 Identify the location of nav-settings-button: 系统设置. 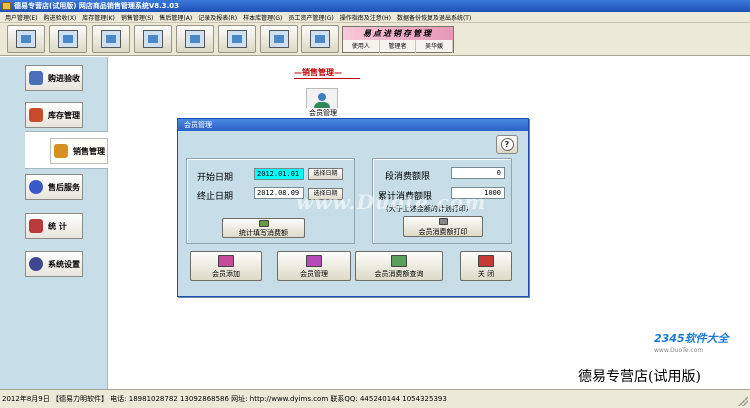
(54, 264).